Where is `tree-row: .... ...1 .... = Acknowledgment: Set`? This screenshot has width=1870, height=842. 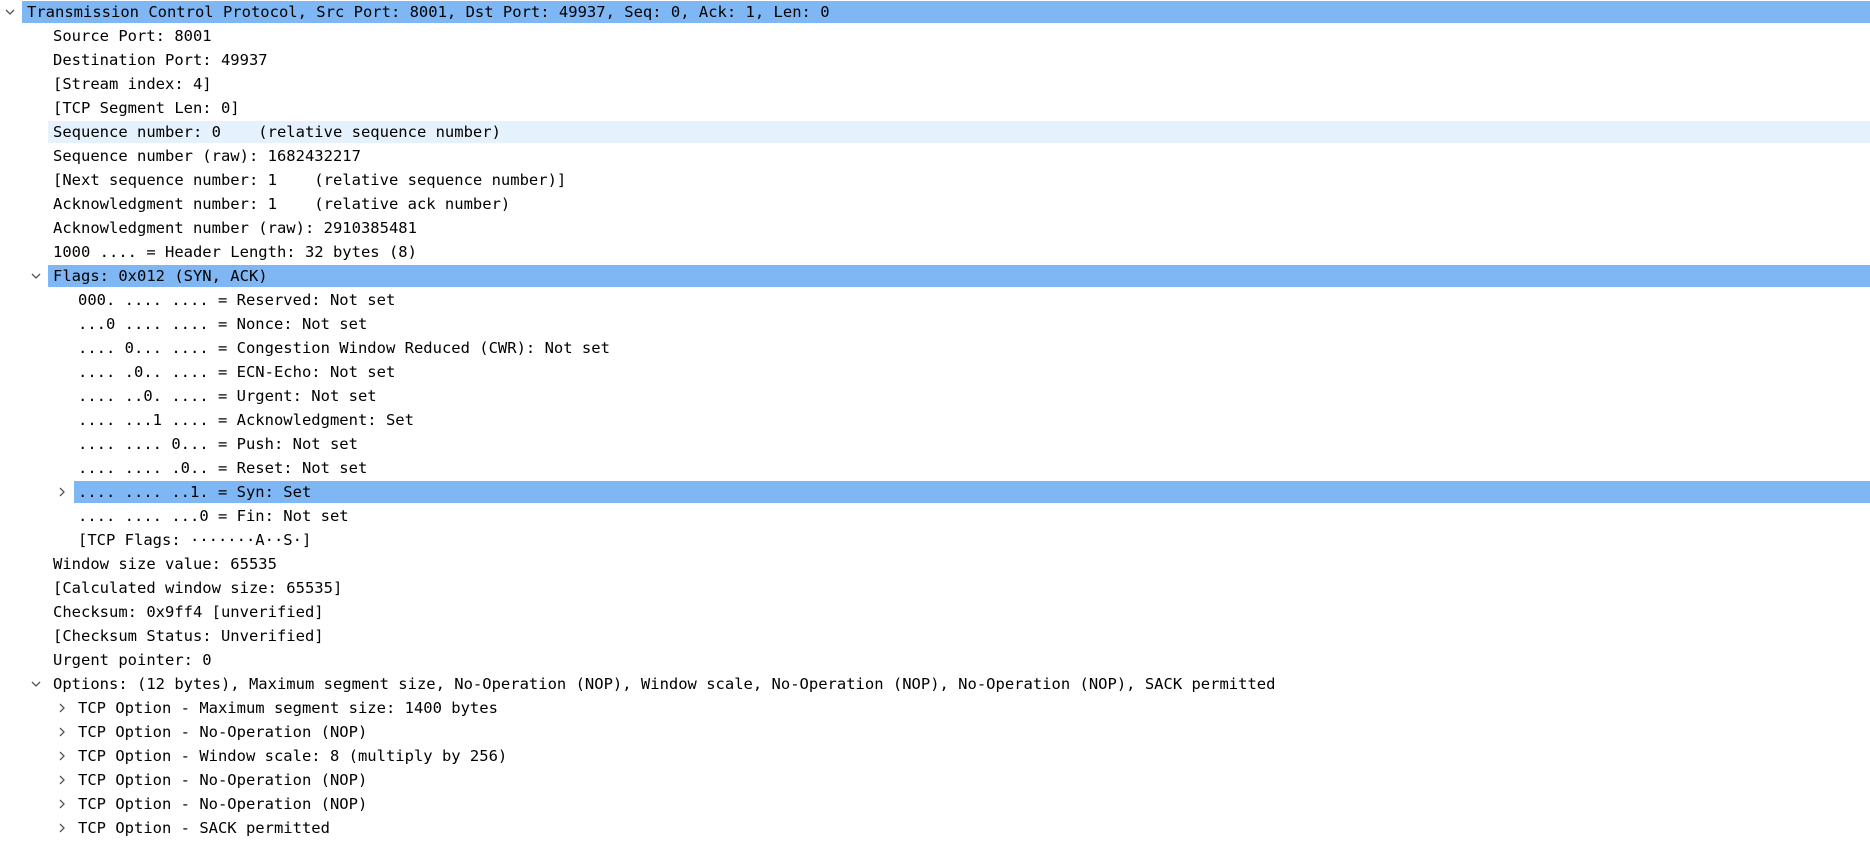
tree-row: .... ...1 .... = Acknowledgment: Set is located at coordinates (935, 420).